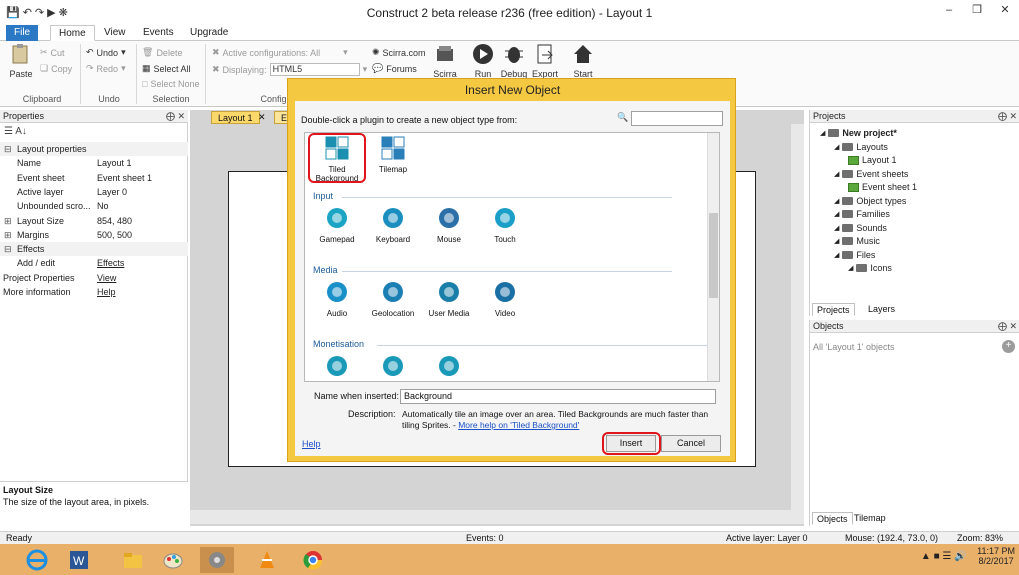 The width and height of the screenshot is (1019, 575). What do you see at coordinates (483, 61) in the screenshot?
I see `run-button: Run` at bounding box center [483, 61].